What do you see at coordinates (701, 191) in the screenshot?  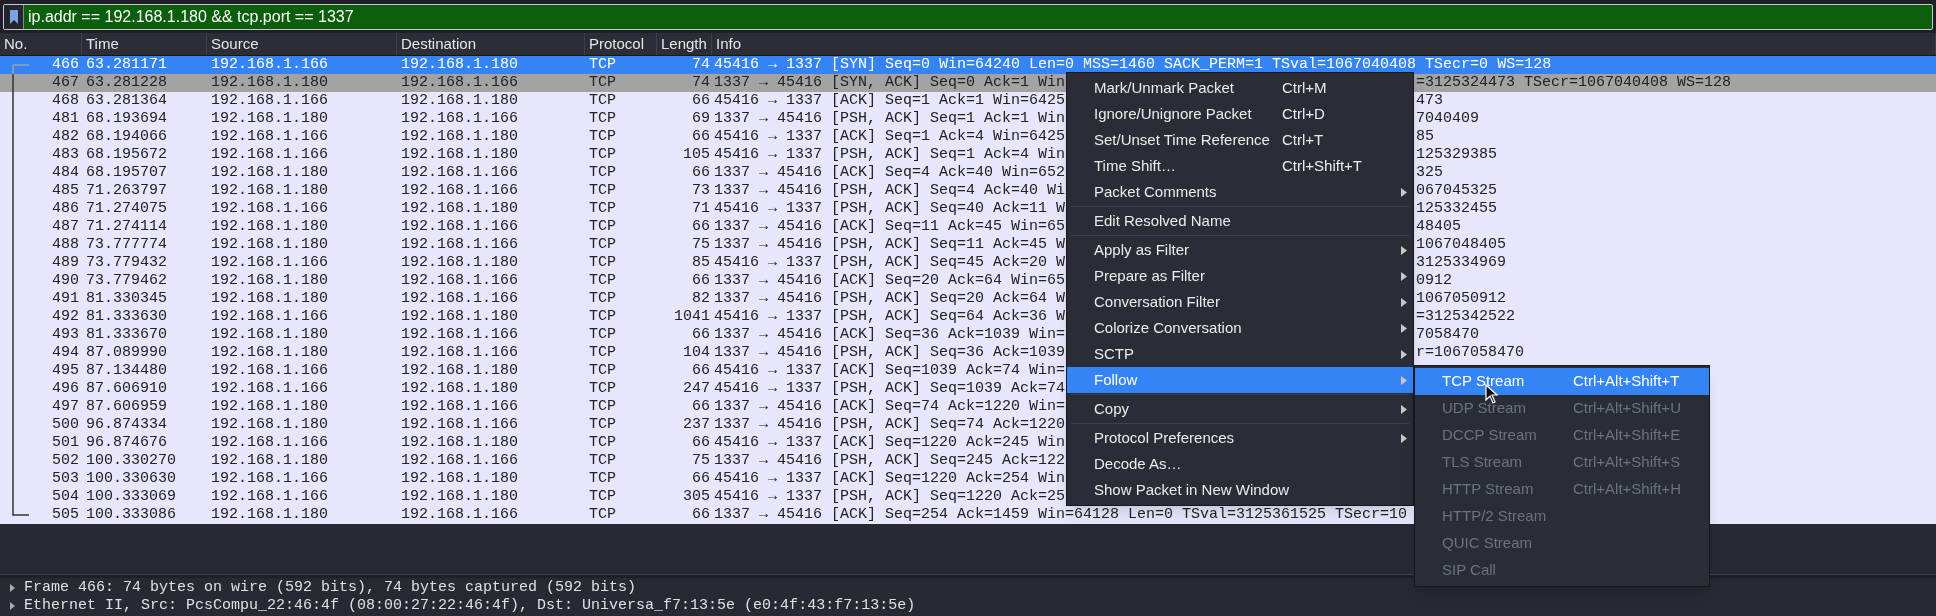 I see `table-cell-text: 73` at bounding box center [701, 191].